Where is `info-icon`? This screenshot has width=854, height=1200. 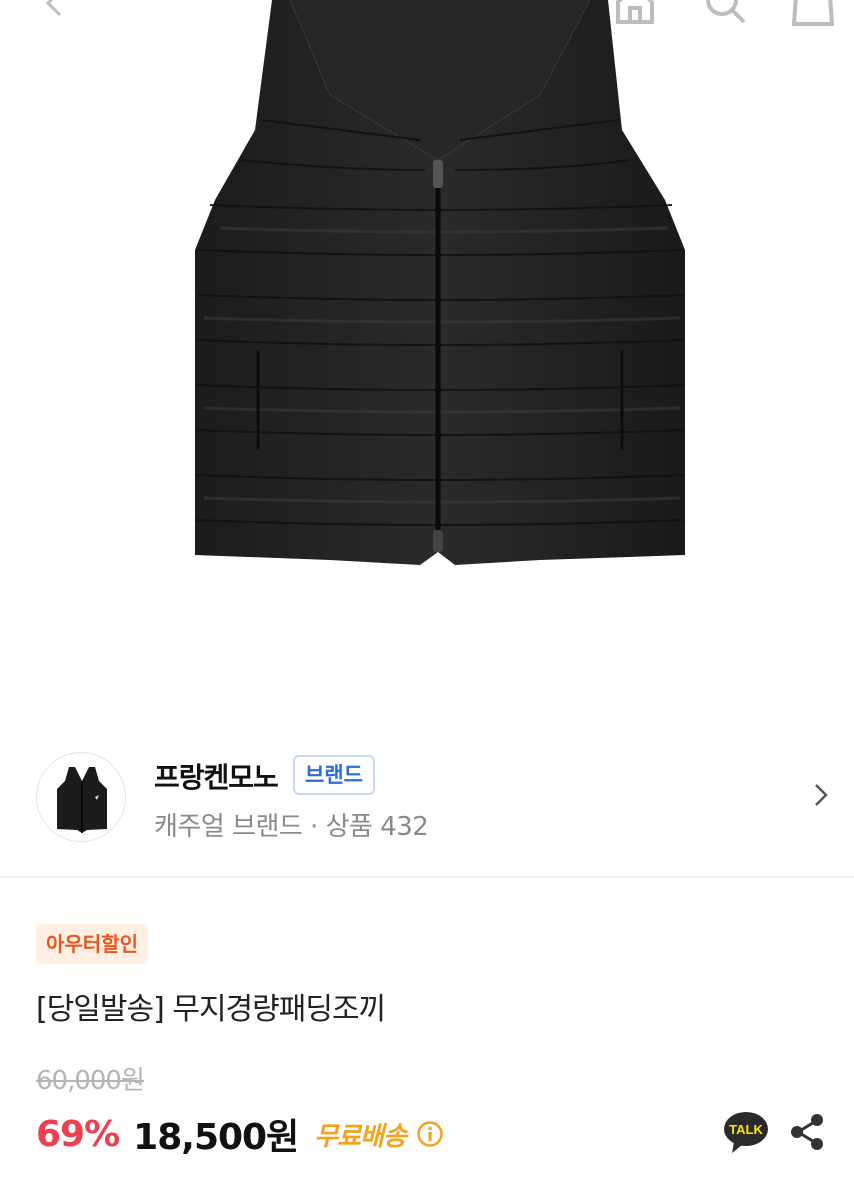
info-icon is located at coordinates (430, 1134).